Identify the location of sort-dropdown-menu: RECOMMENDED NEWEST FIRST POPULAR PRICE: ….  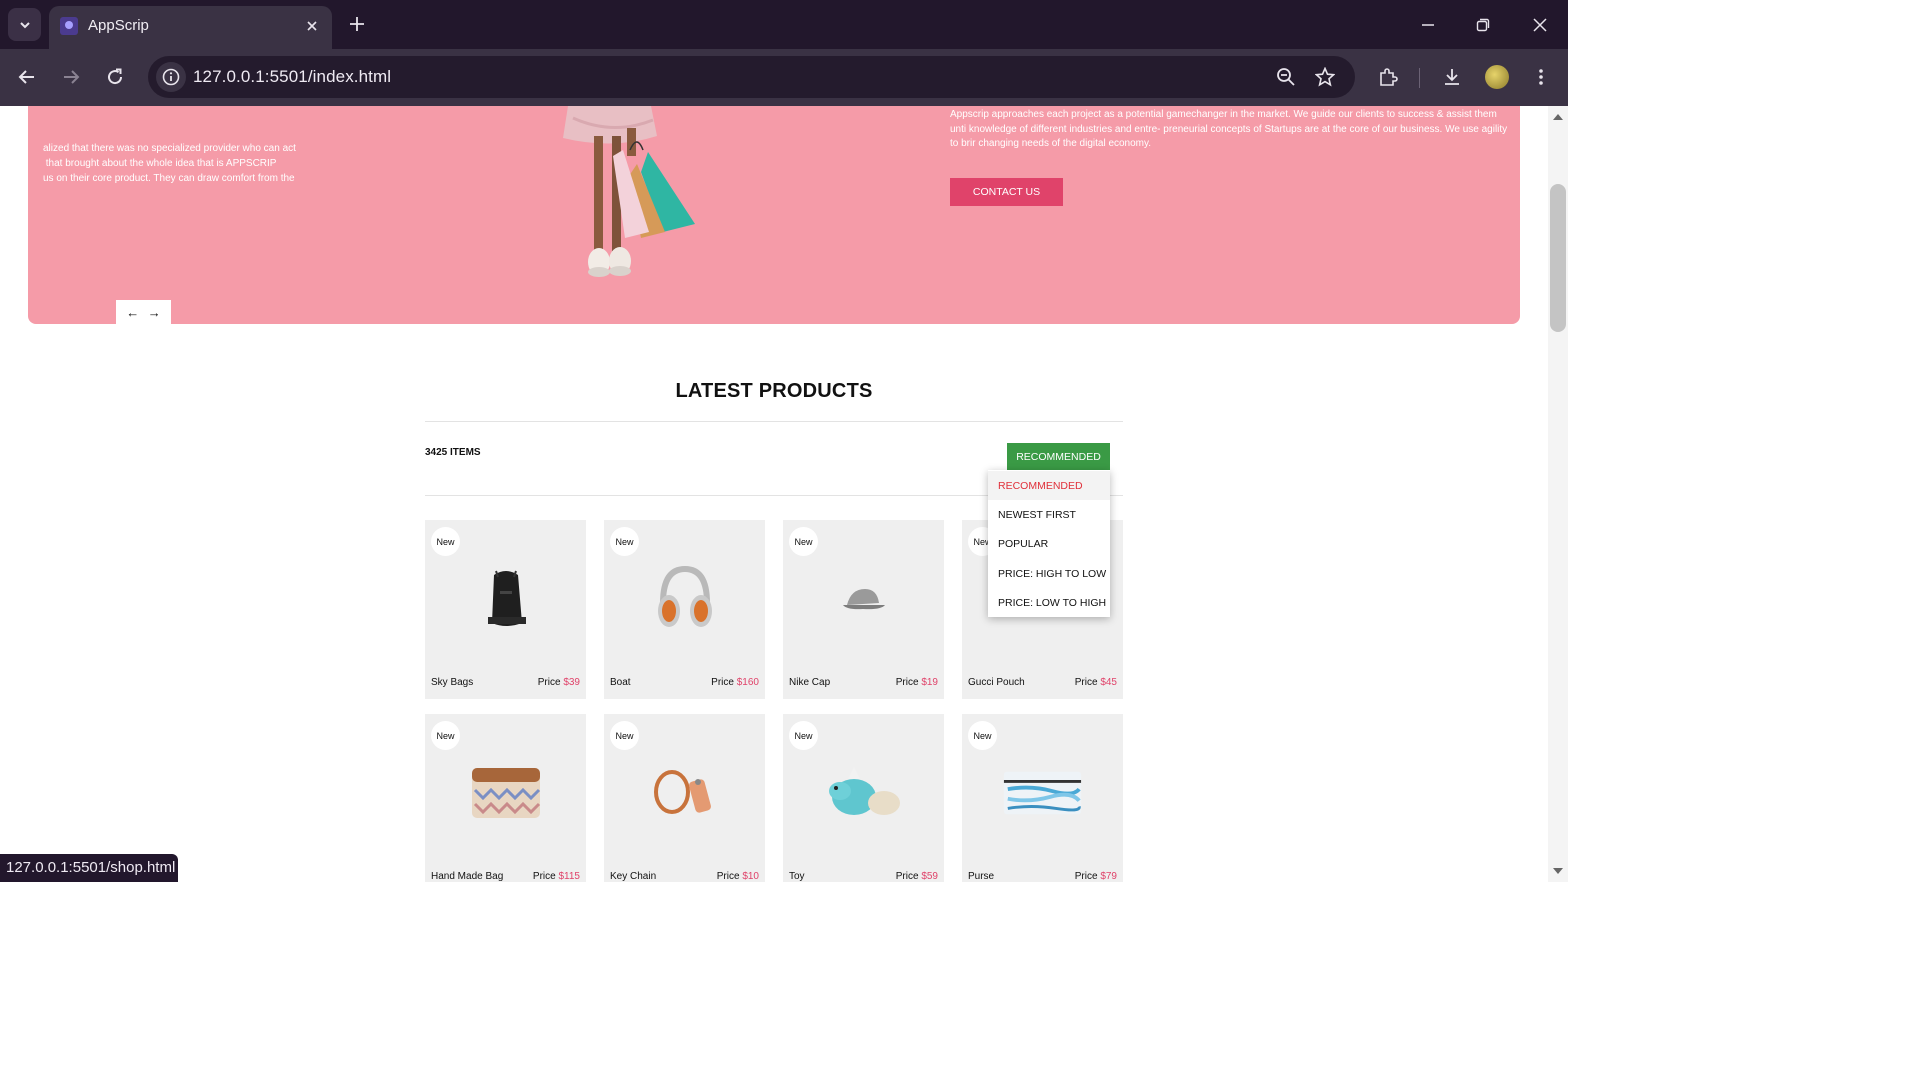
(1049, 543).